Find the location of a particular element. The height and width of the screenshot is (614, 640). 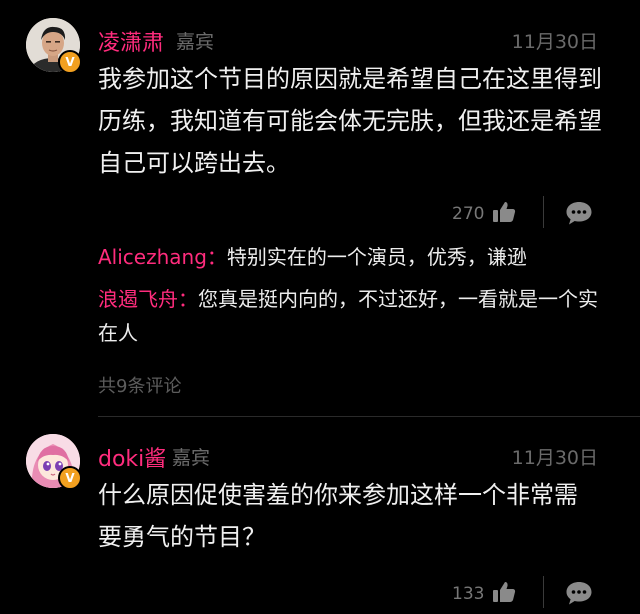

view-all-replies-link: 共9条评论 is located at coordinates (139, 385).